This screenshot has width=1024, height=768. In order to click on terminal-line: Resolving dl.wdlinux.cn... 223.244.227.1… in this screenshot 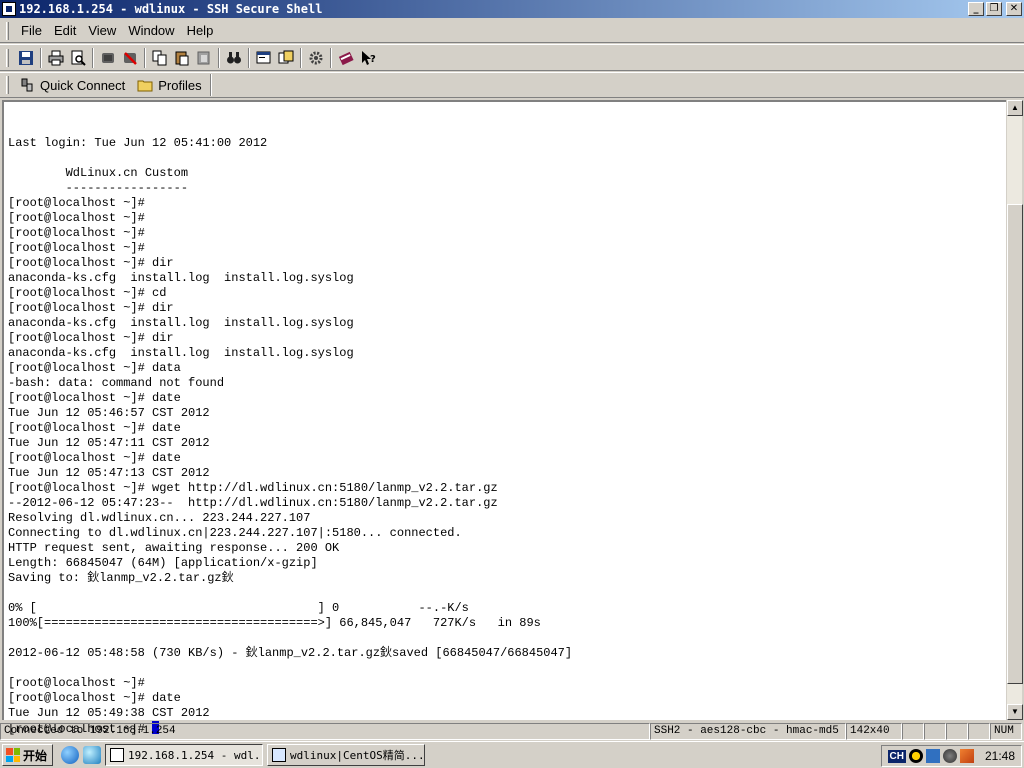, I will do `click(159, 518)`.